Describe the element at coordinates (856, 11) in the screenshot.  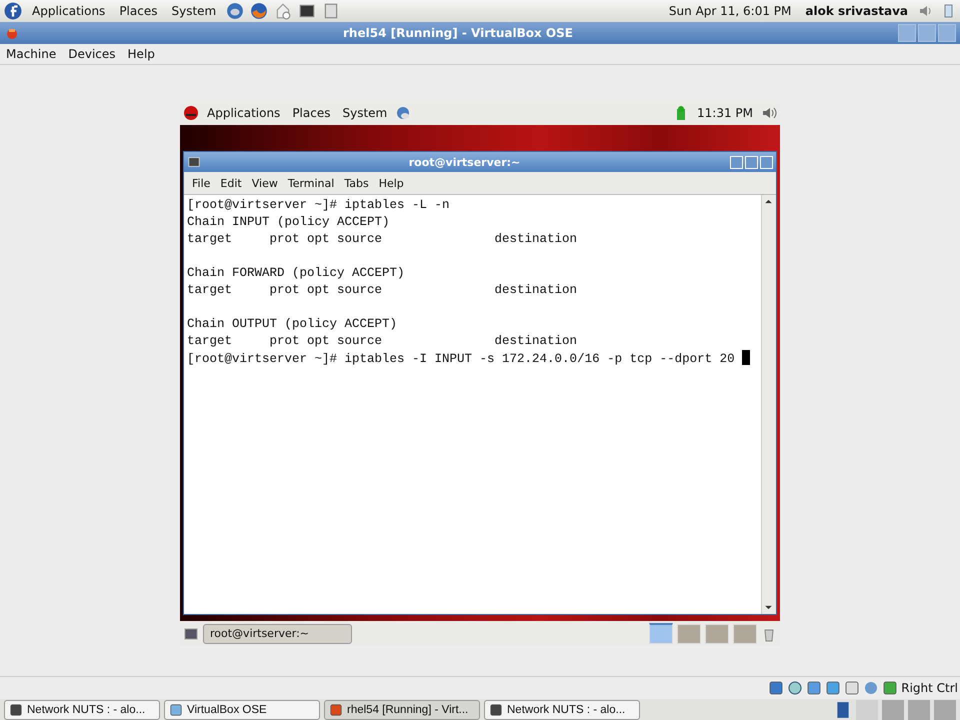
I see `user-name: alok srivastava` at that location.